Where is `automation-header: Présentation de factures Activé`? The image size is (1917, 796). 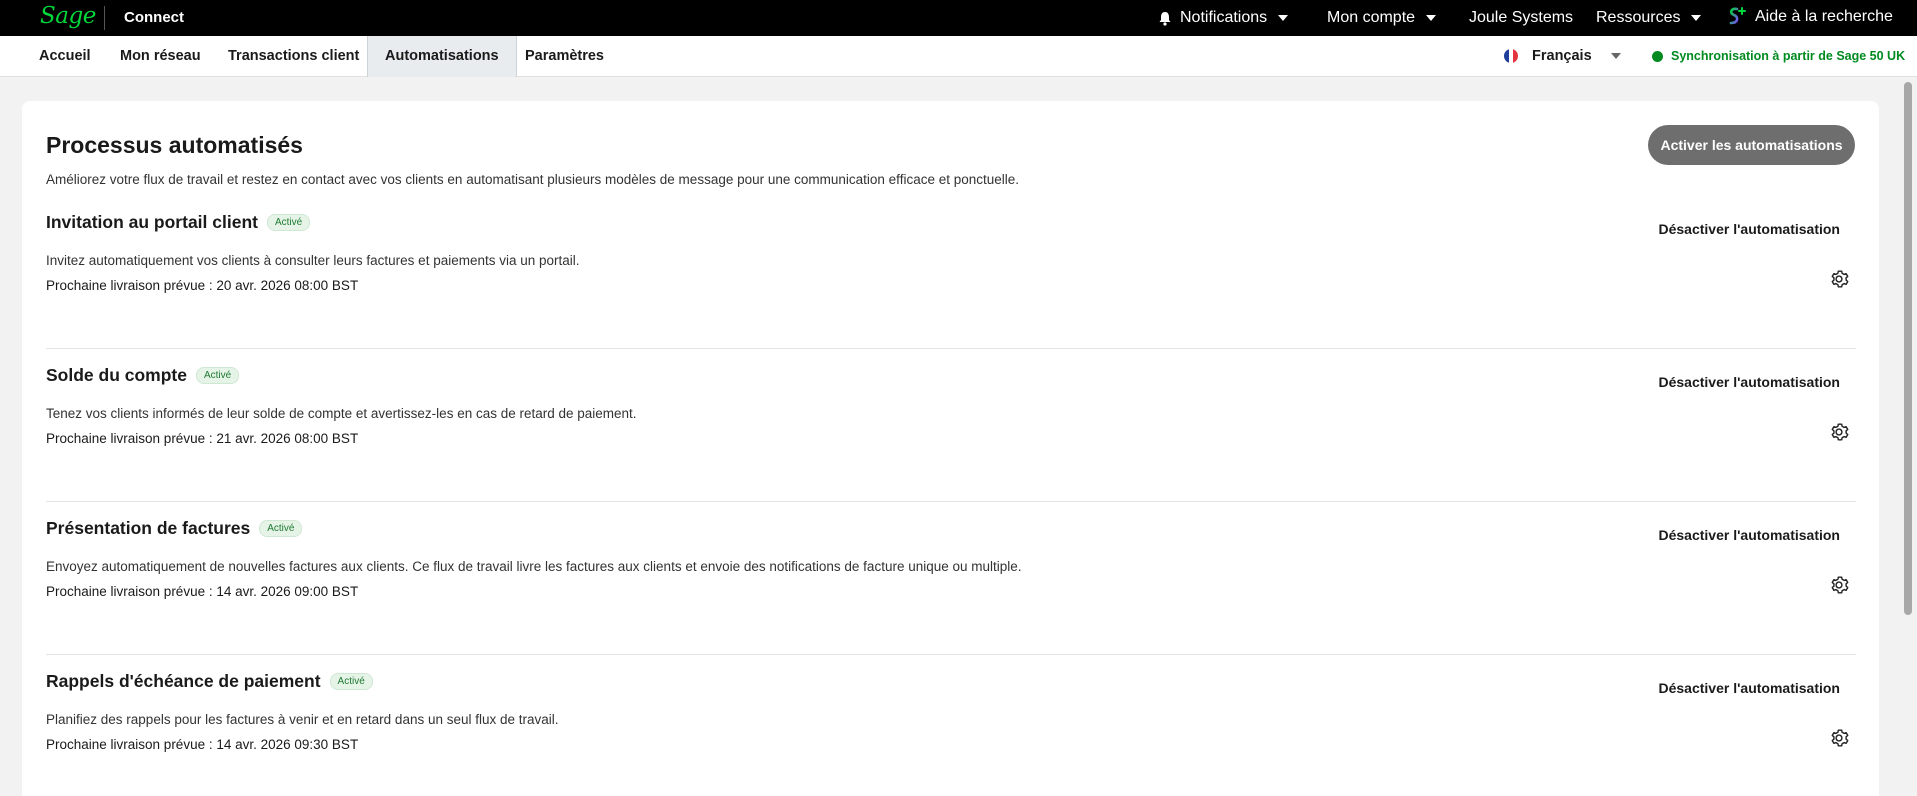
automation-header: Présentation de factures Activé is located at coordinates (174, 528).